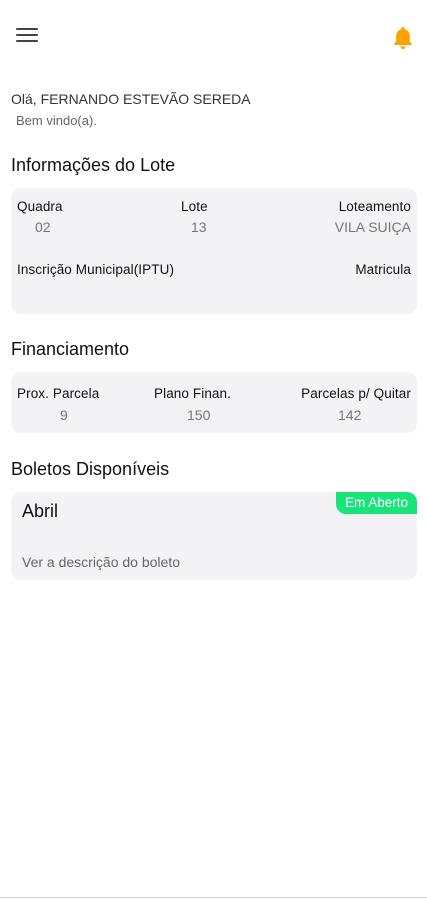 This screenshot has width=427, height=900. What do you see at coordinates (194, 206) in the screenshot?
I see `lote-label: Lote` at bounding box center [194, 206].